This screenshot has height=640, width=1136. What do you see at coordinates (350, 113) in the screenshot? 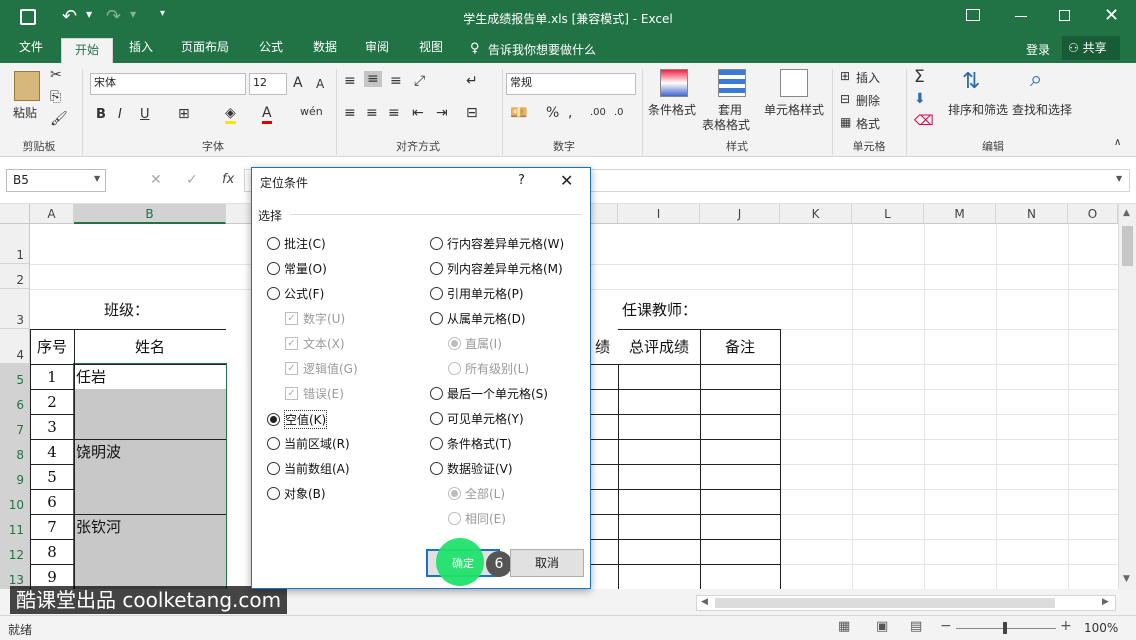
I see `align-left-icon: ≡` at bounding box center [350, 113].